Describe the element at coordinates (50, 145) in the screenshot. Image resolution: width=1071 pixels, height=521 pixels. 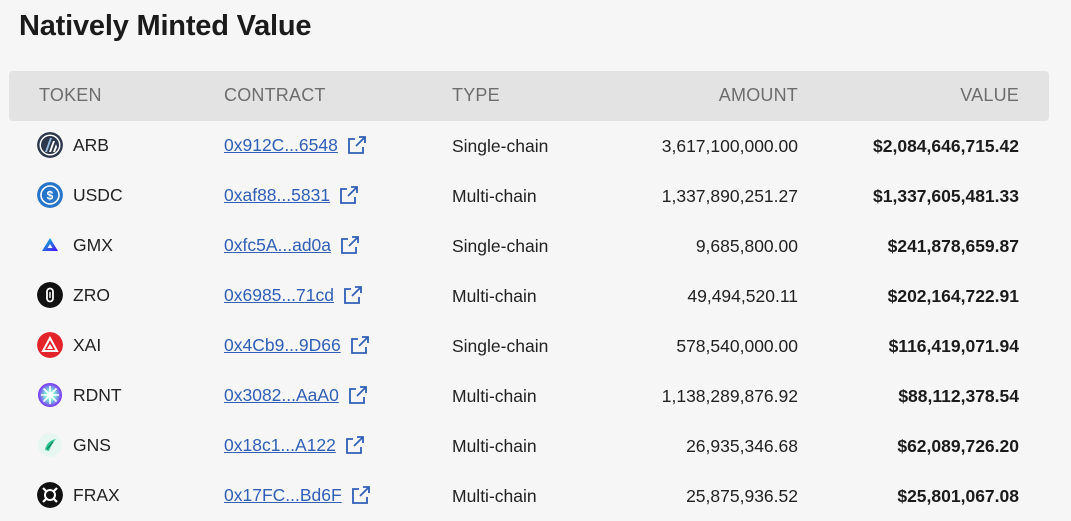
I see `arbitrum-icon` at that location.